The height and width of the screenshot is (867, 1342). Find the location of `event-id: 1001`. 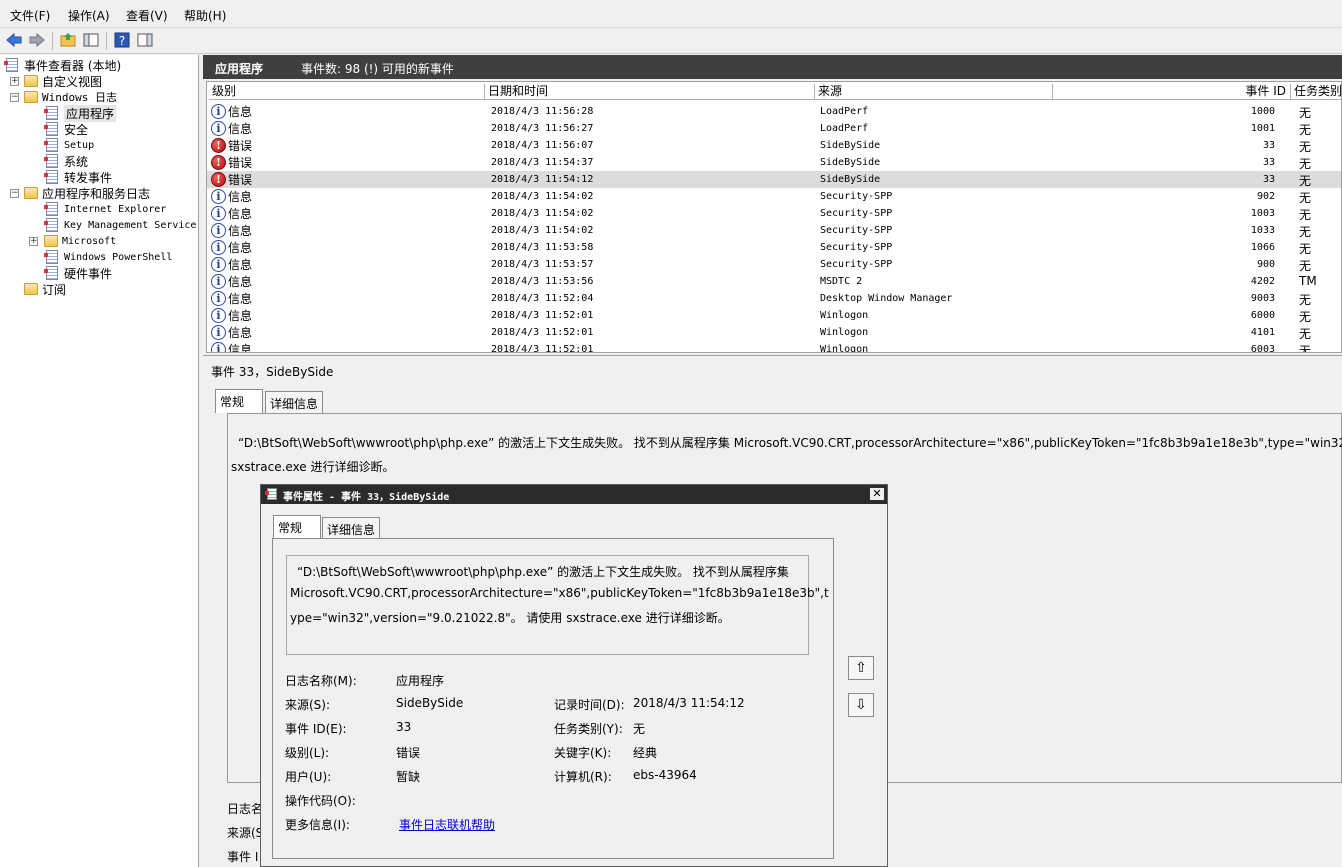

event-id: 1001 is located at coordinates (1262, 128).